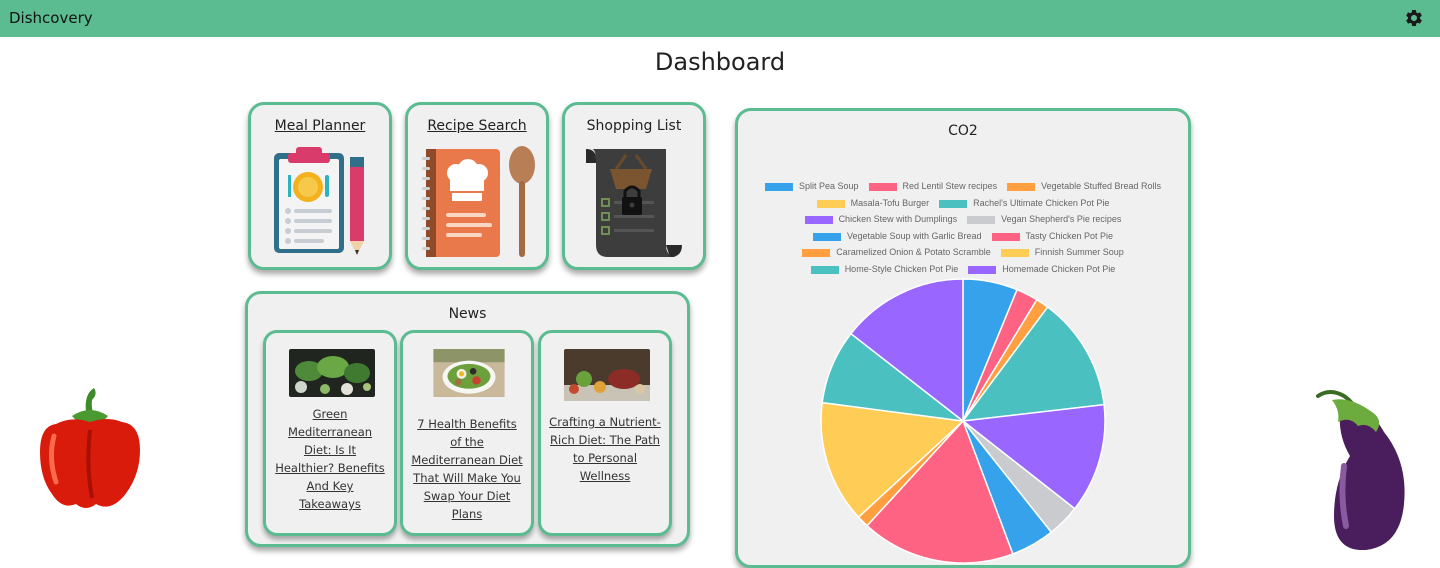 The image size is (1440, 568). I want to click on clipboard-icon, so click(319, 201).